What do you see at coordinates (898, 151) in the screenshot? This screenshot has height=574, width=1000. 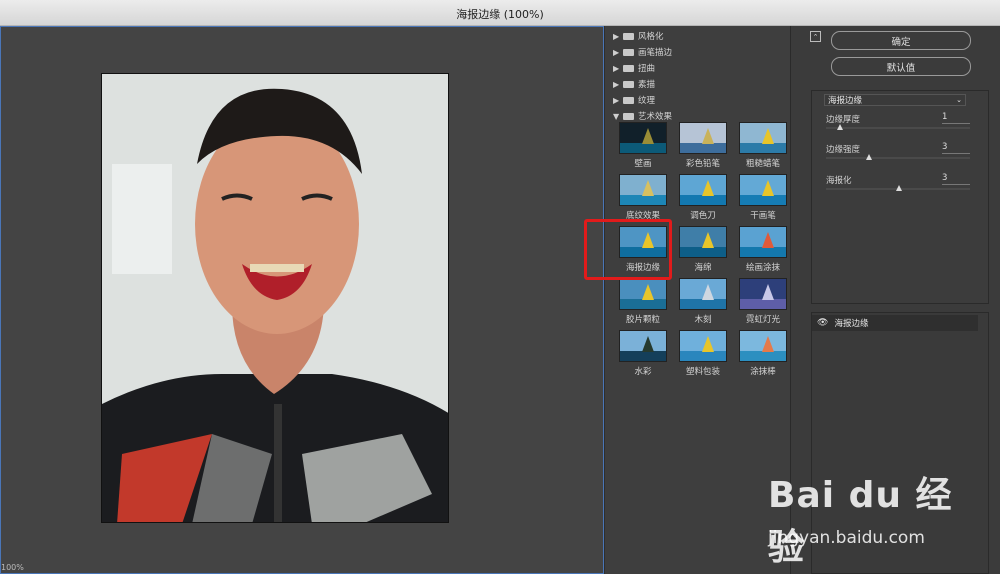 I see `param-edge-intensity: 边缘强度 3` at bounding box center [898, 151].